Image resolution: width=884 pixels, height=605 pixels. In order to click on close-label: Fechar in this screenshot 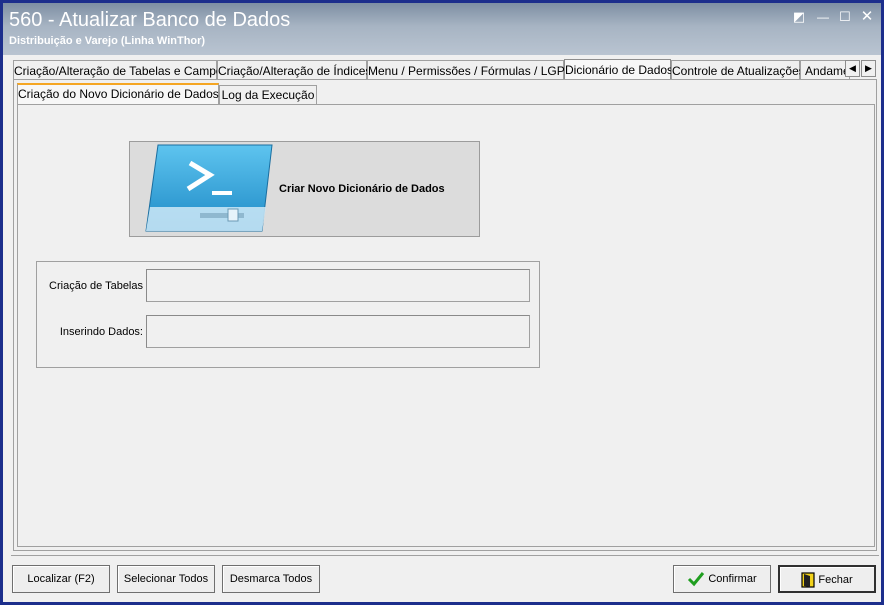, I will do `click(835, 580)`.